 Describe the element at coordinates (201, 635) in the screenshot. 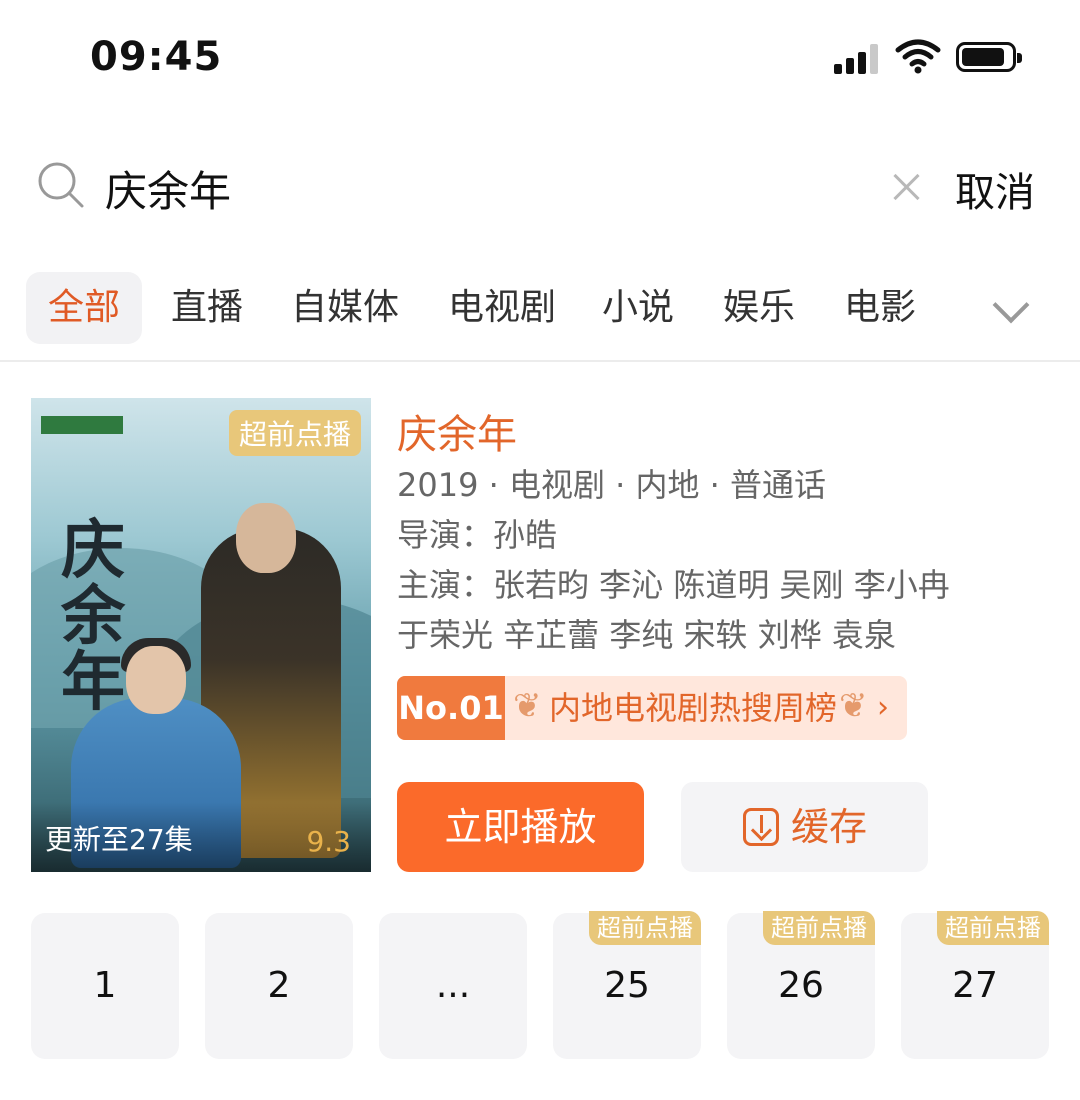

I see `poster-image: 庆余年 超前点播 更新至27集 9.3` at that location.